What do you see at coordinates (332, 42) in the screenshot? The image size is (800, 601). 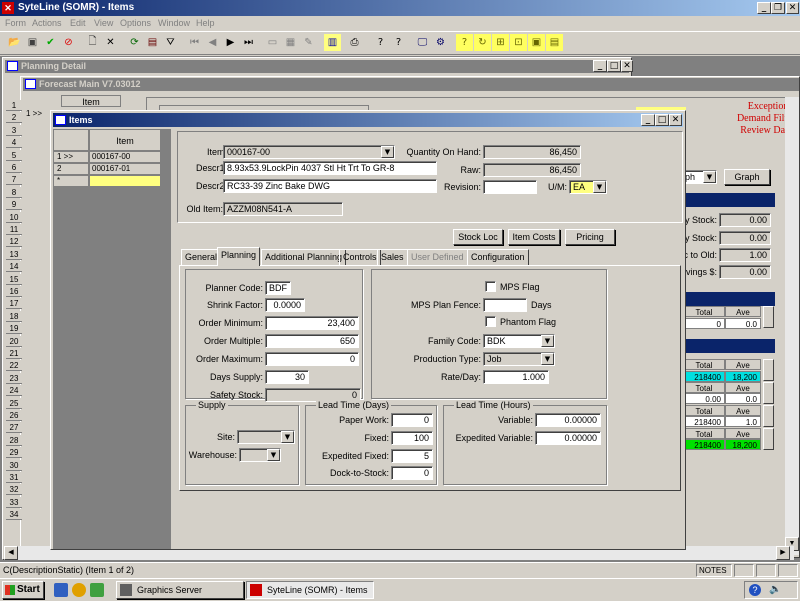 I see `details-icon: ▥` at bounding box center [332, 42].